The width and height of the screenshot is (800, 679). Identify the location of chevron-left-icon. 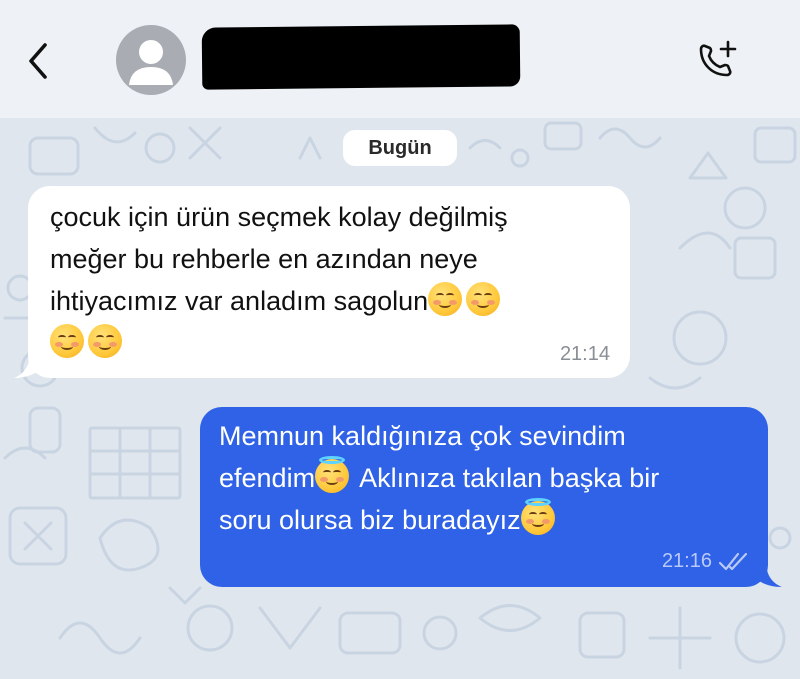
(38, 61).